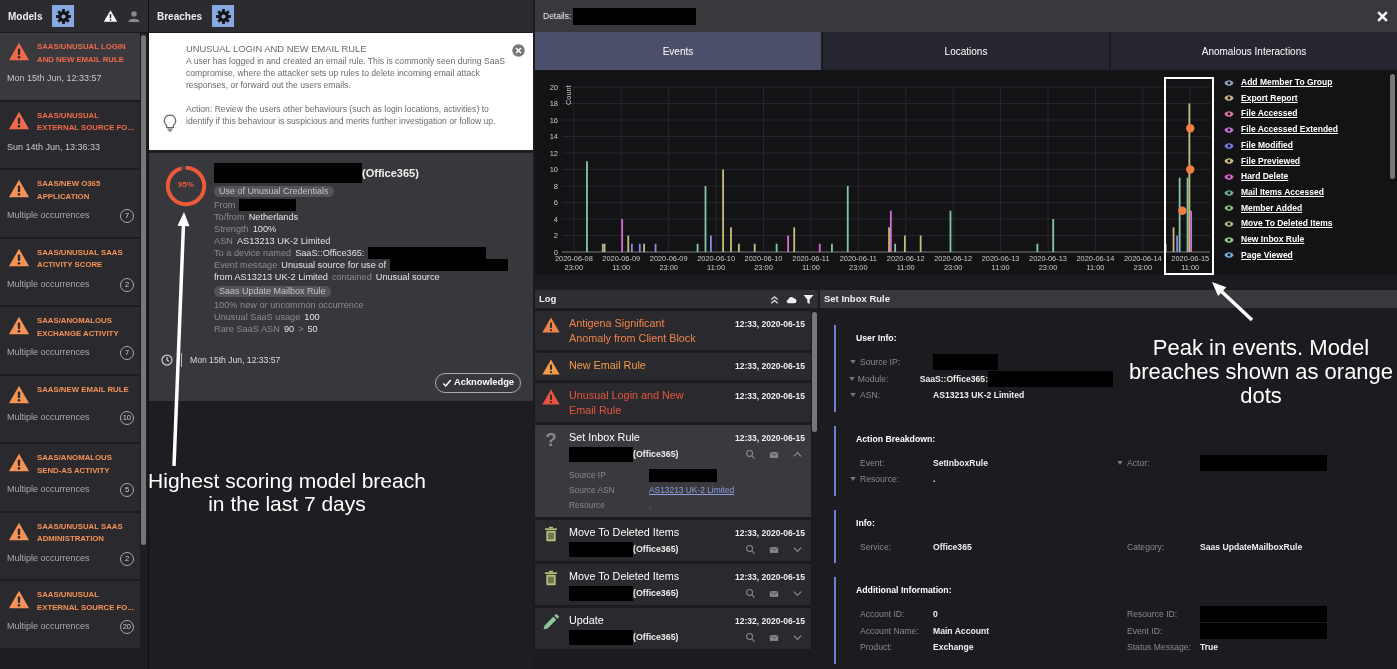 This screenshot has height=669, width=1397. Describe the element at coordinates (1309, 98) in the screenshot. I see `legend-link: Export Report` at that location.